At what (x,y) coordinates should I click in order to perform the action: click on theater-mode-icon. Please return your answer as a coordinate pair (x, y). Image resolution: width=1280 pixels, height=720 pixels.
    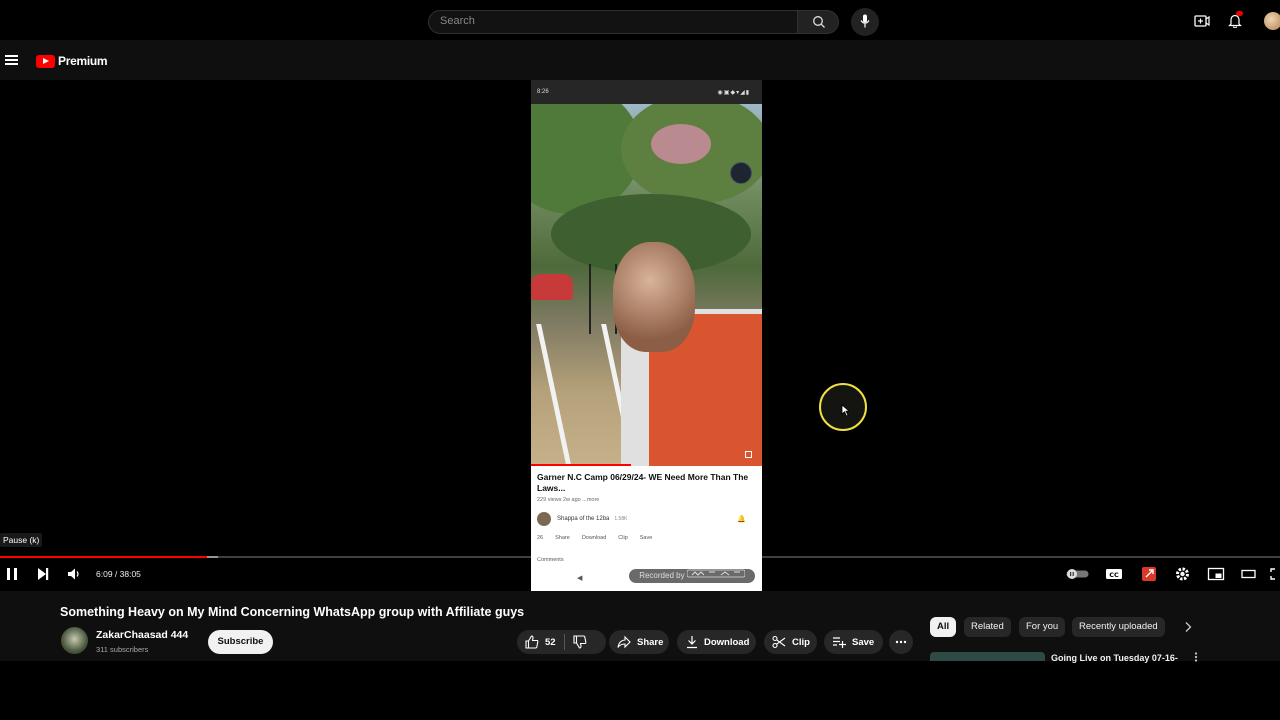
    Looking at the image, I should click on (1249, 574).